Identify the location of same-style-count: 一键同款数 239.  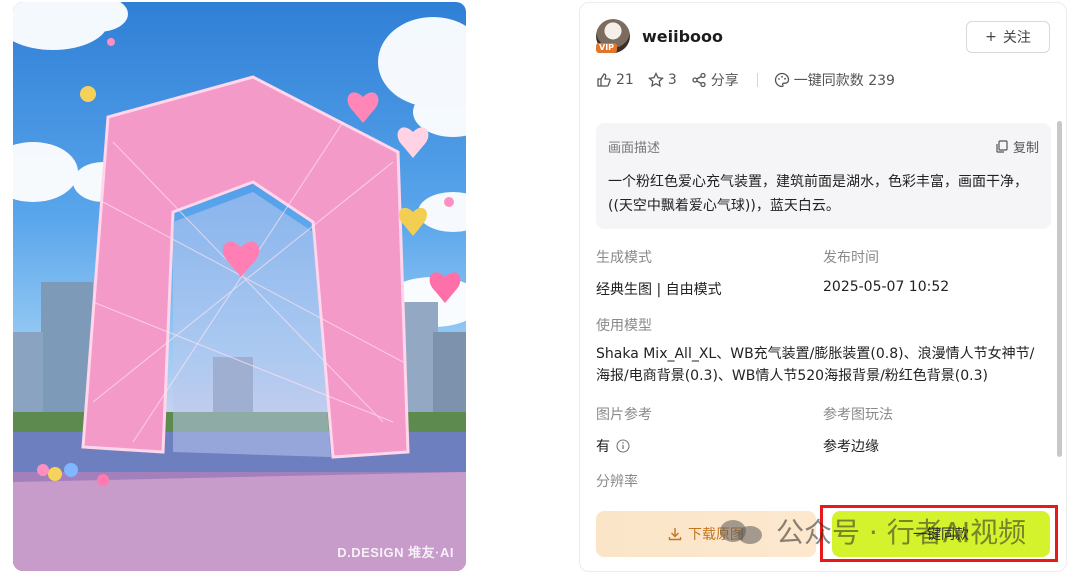
(844, 81).